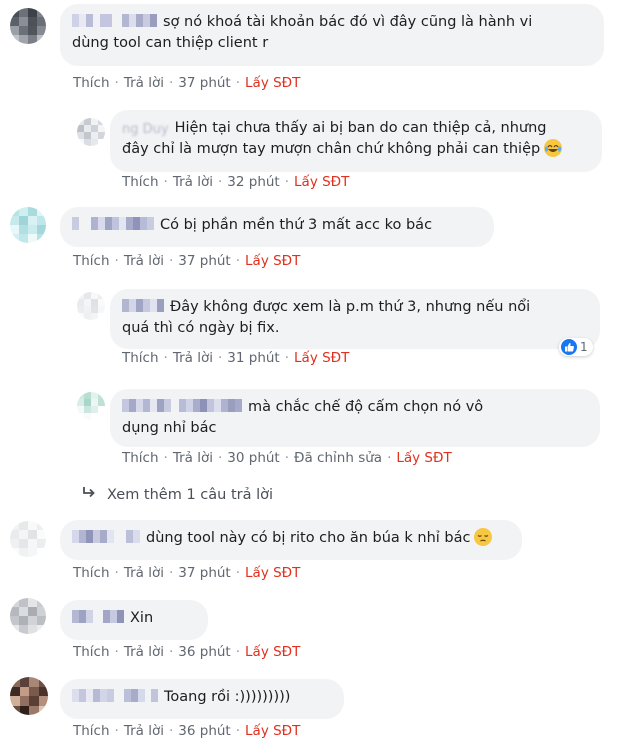  What do you see at coordinates (170, 43) in the screenshot?
I see `comment-text: dùng tool can thiệp client r` at bounding box center [170, 43].